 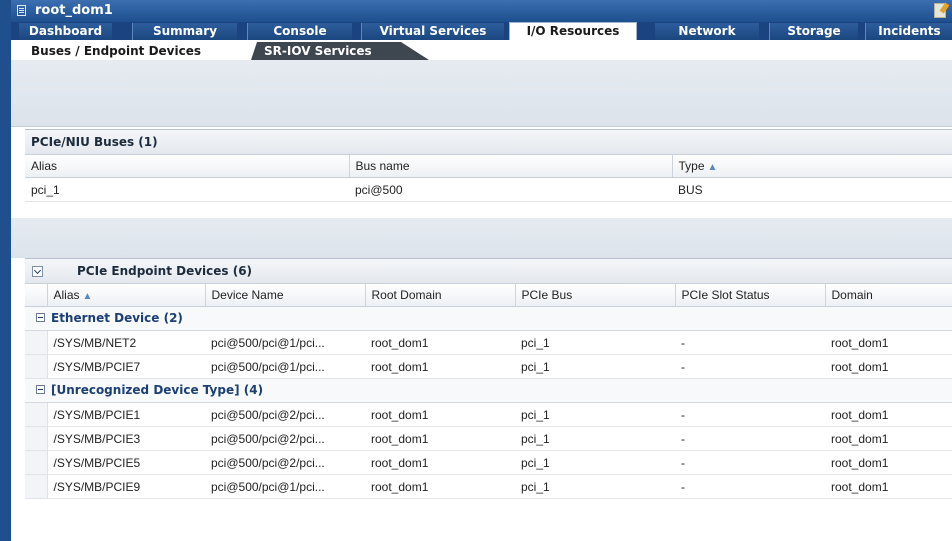 I want to click on buses-table: Alias Bus name Type ▲ pci_1 pci@500 BUS, so click(x=488, y=178).